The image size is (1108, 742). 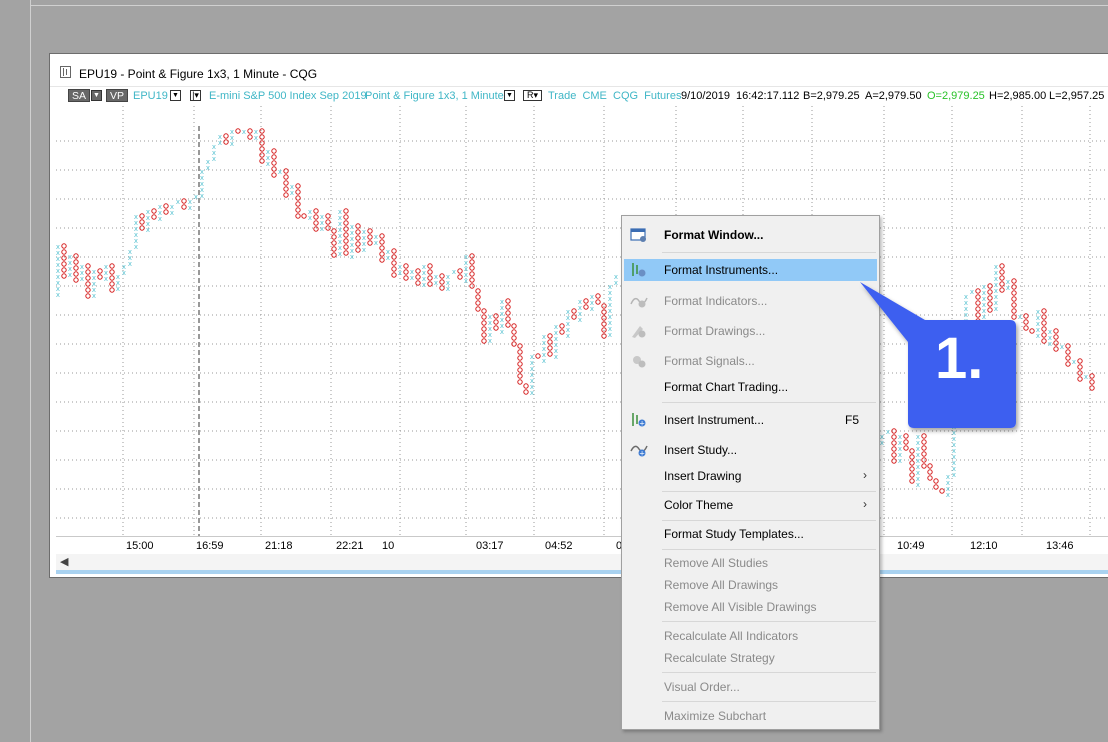 What do you see at coordinates (740, 607) in the screenshot?
I see `menu-item-label: Remove All Visible Drawings` at bounding box center [740, 607].